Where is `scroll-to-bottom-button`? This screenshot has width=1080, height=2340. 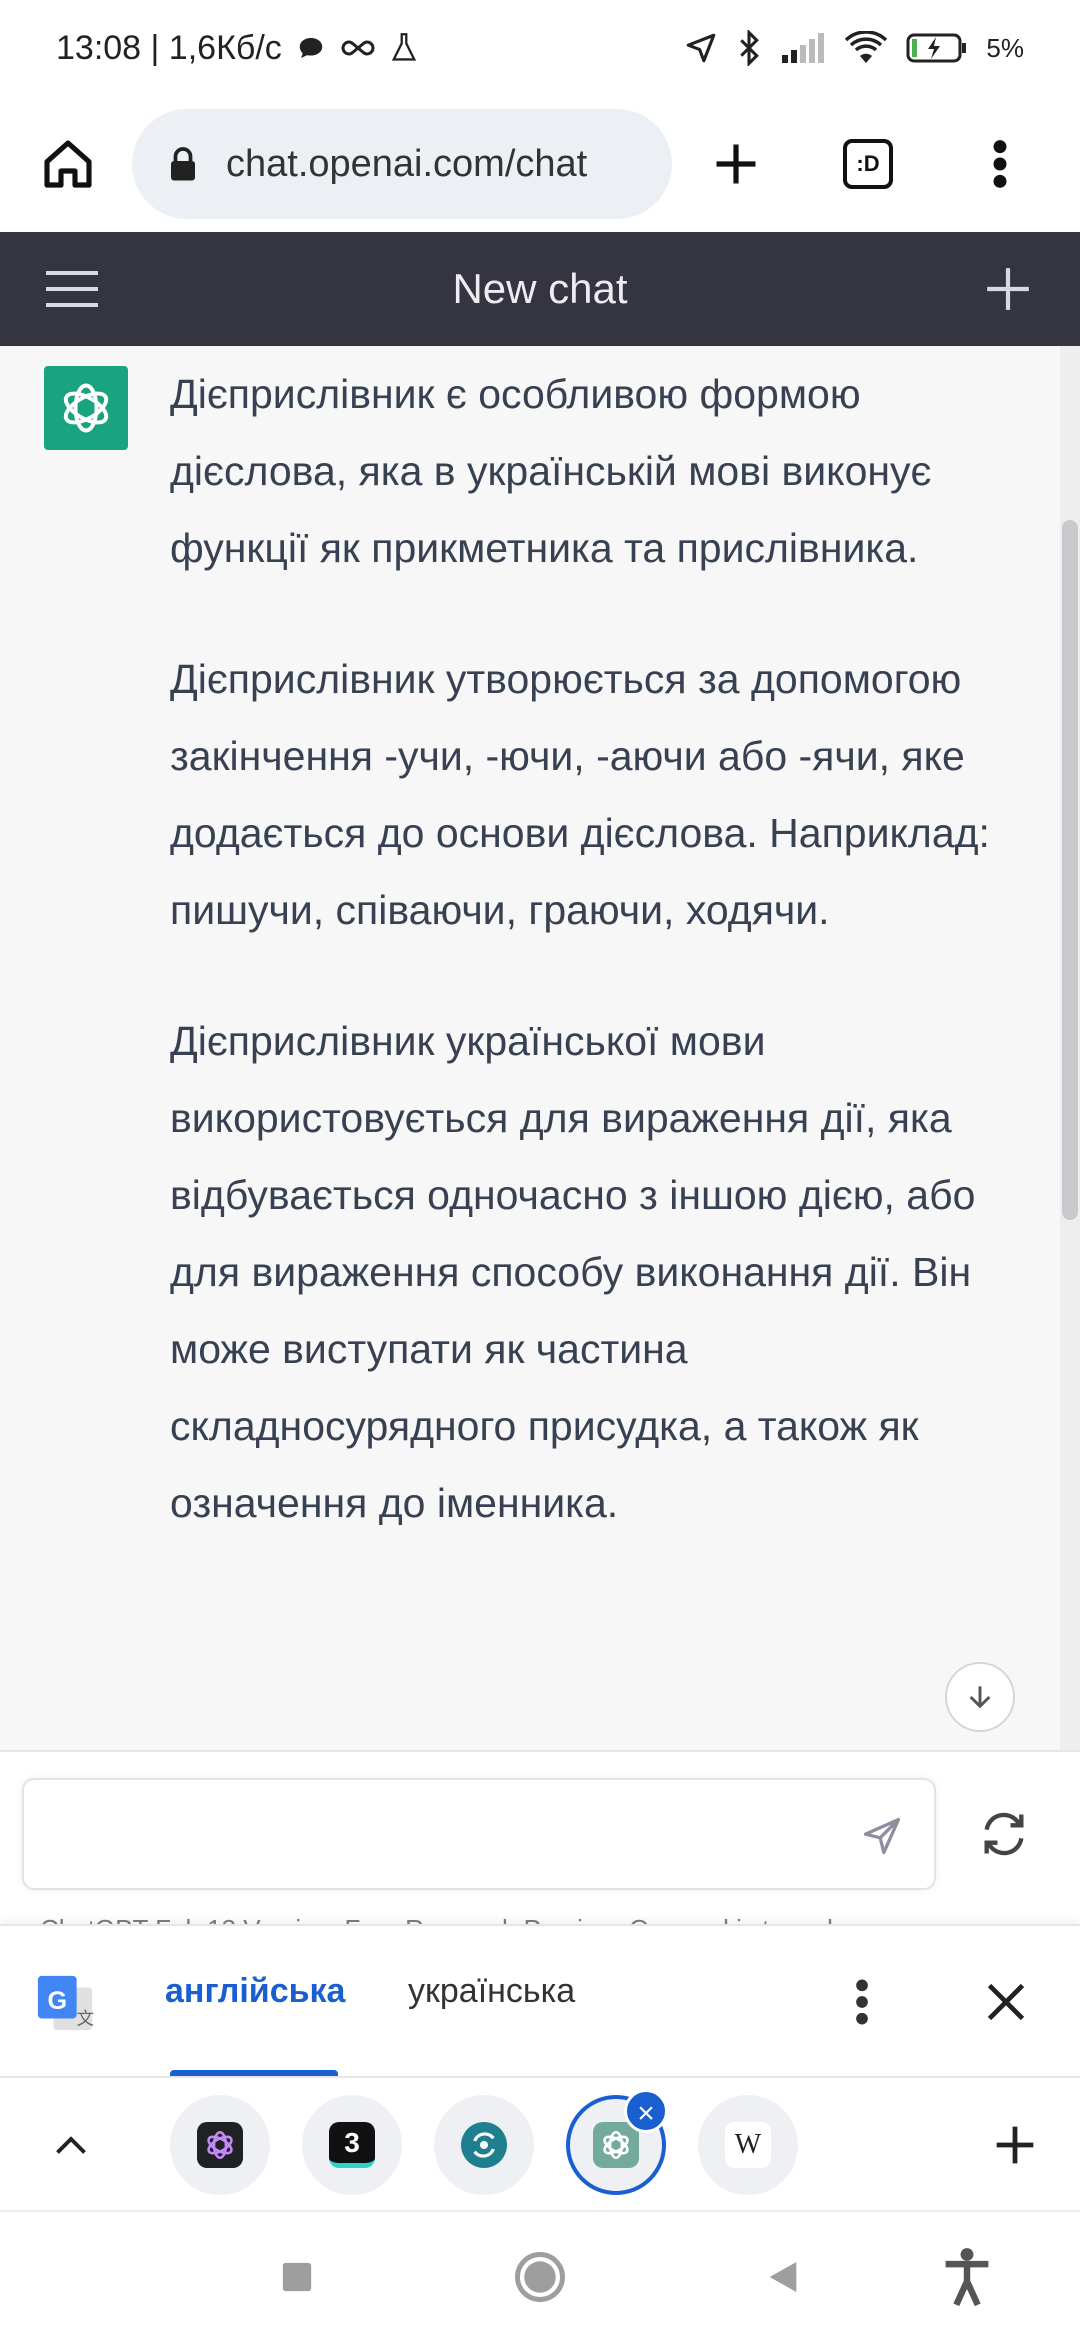
scroll-to-bottom-button is located at coordinates (980, 1697).